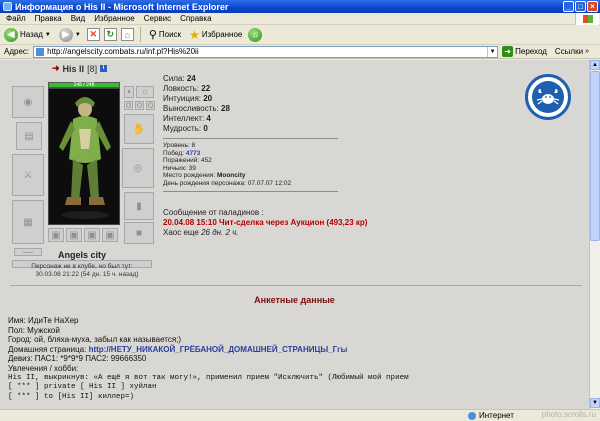  Describe the element at coordinates (569, 51) in the screenshot. I see `links-button: Ссылки` at that location.